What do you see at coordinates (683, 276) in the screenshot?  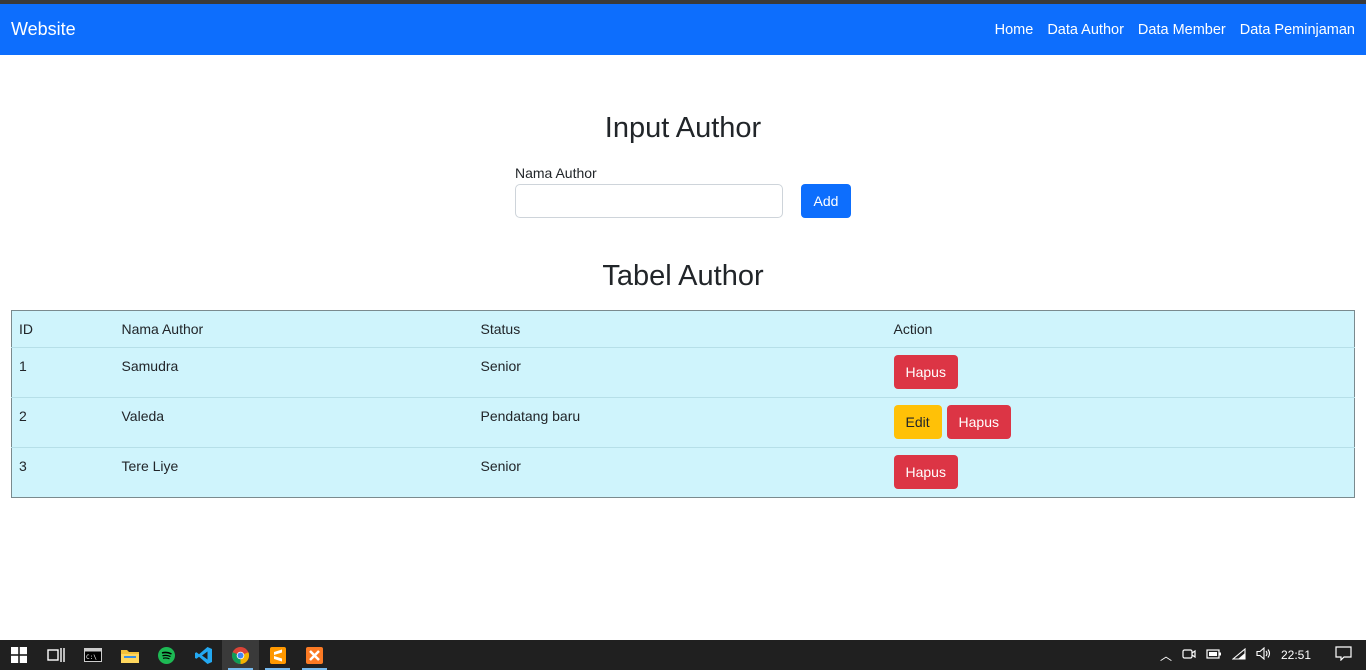 I see `tabel-author-title: Tabel Author` at bounding box center [683, 276].